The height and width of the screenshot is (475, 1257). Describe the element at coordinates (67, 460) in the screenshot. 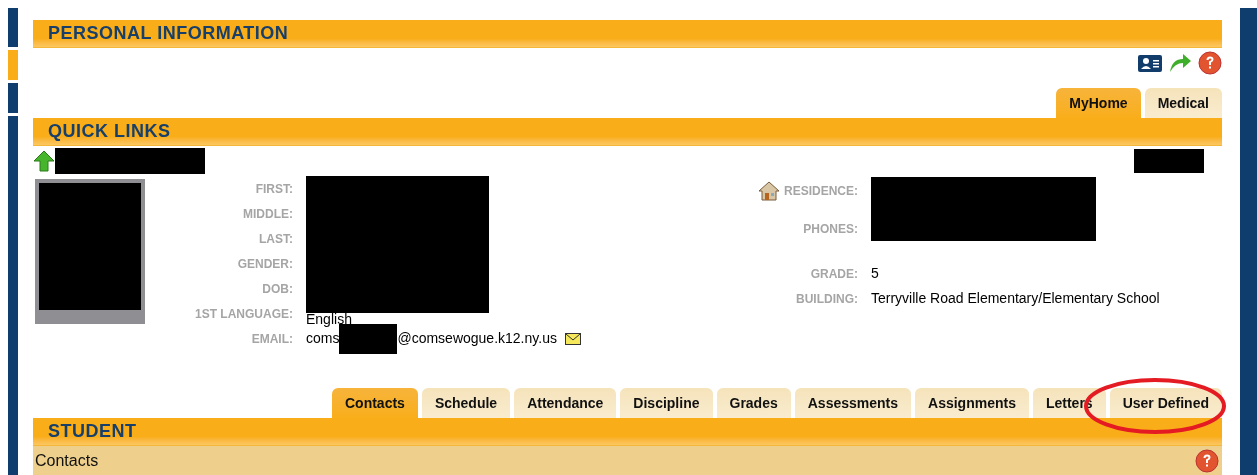

I see `subsection-title: Contacts` at that location.